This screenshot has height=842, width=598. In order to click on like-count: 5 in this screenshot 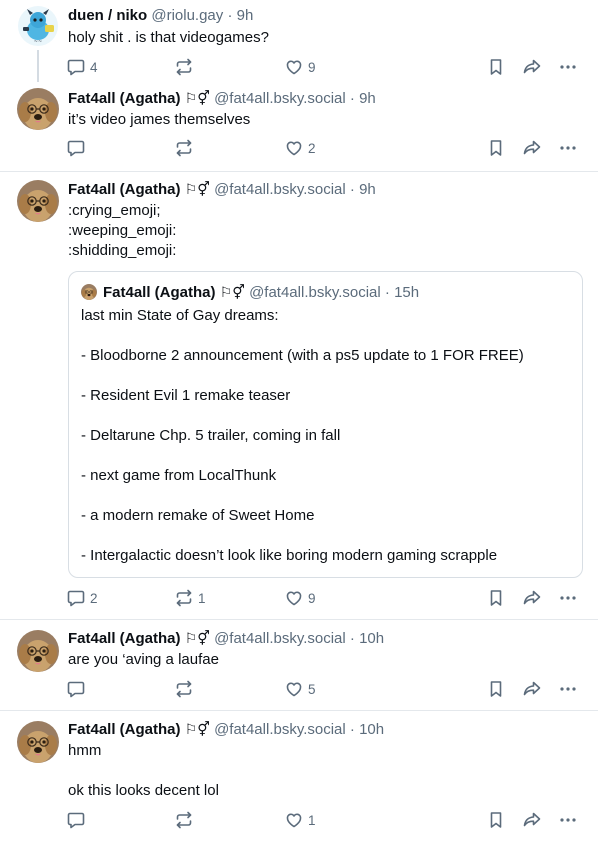, I will do `click(312, 689)`.